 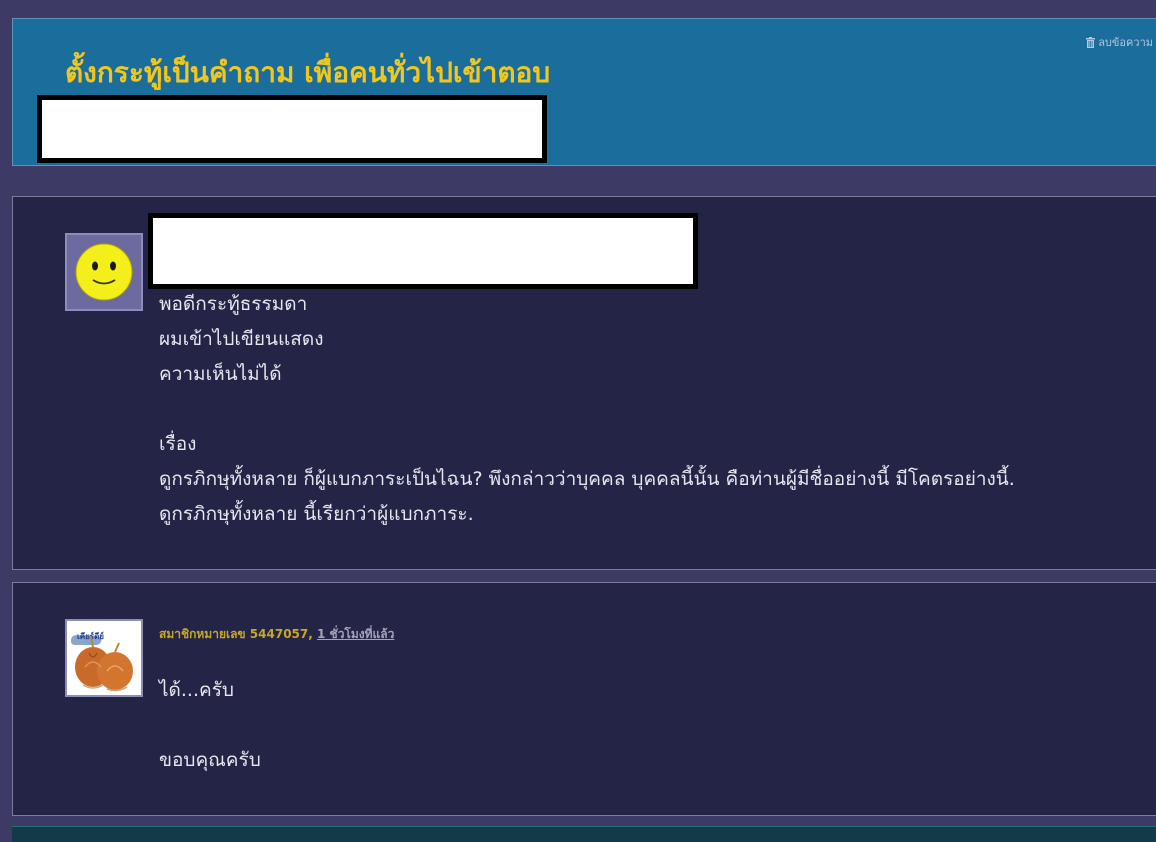 I want to click on comment-meta: สมาชิกหมายเลข 5447057, 1 ชั่วโมงที่แล้ว, so click(x=276, y=634).